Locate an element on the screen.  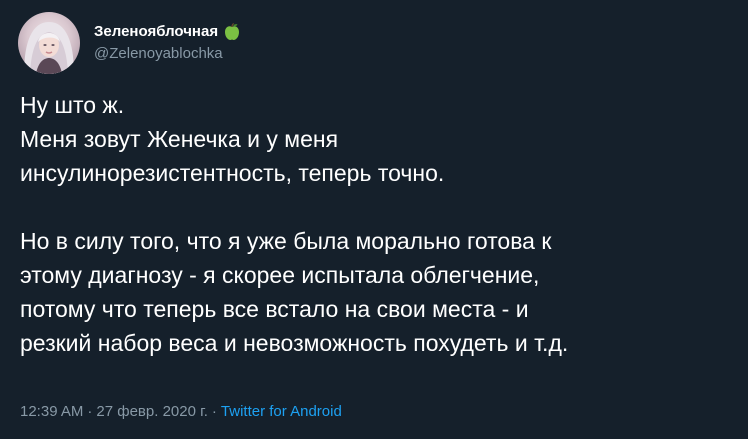
tweet-header: Зеленояблочная @Zelenoyablochka is located at coordinates (129, 43).